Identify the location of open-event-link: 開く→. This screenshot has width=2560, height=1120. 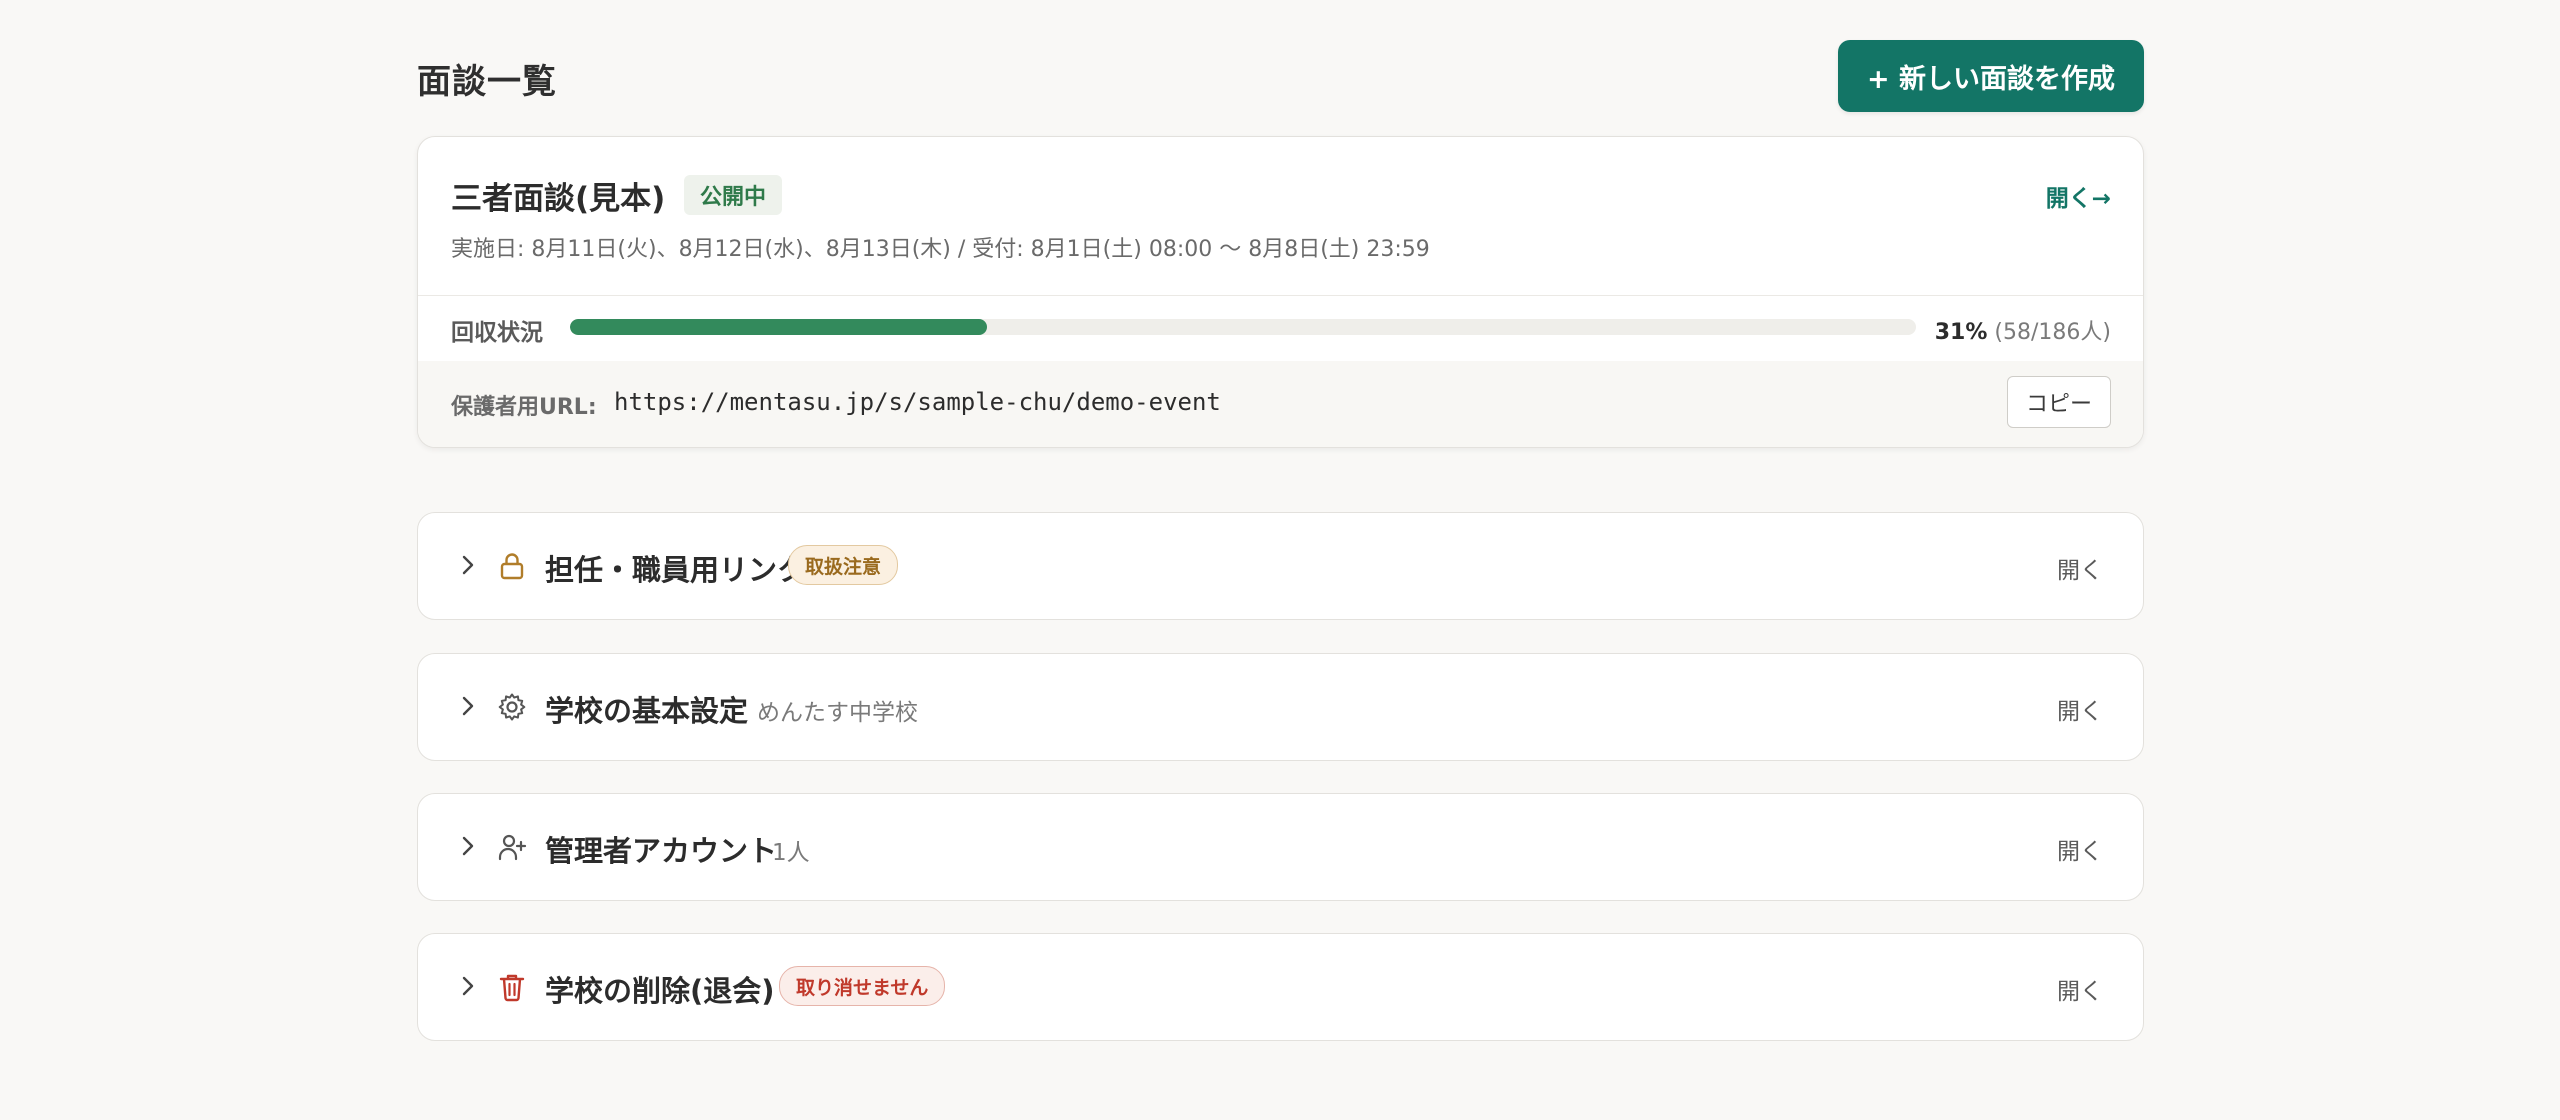
(2078, 196).